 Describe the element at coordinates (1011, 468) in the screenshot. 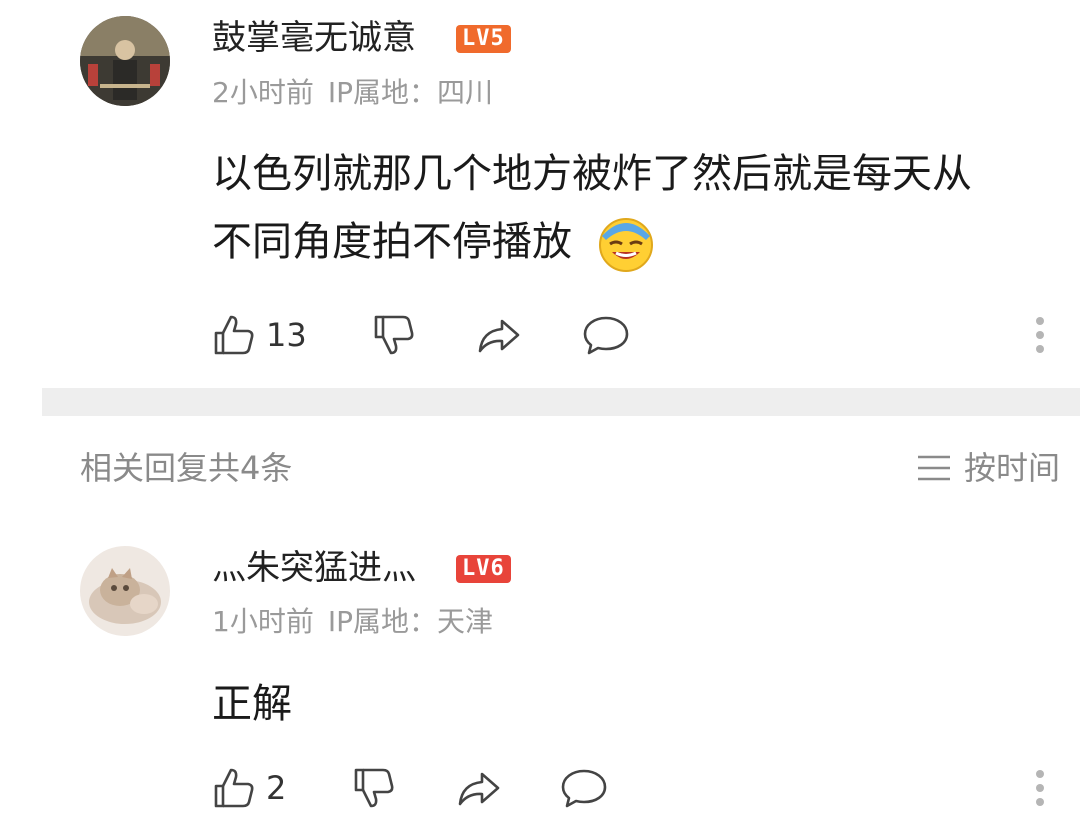

I see `sort-label: 按时间` at that location.